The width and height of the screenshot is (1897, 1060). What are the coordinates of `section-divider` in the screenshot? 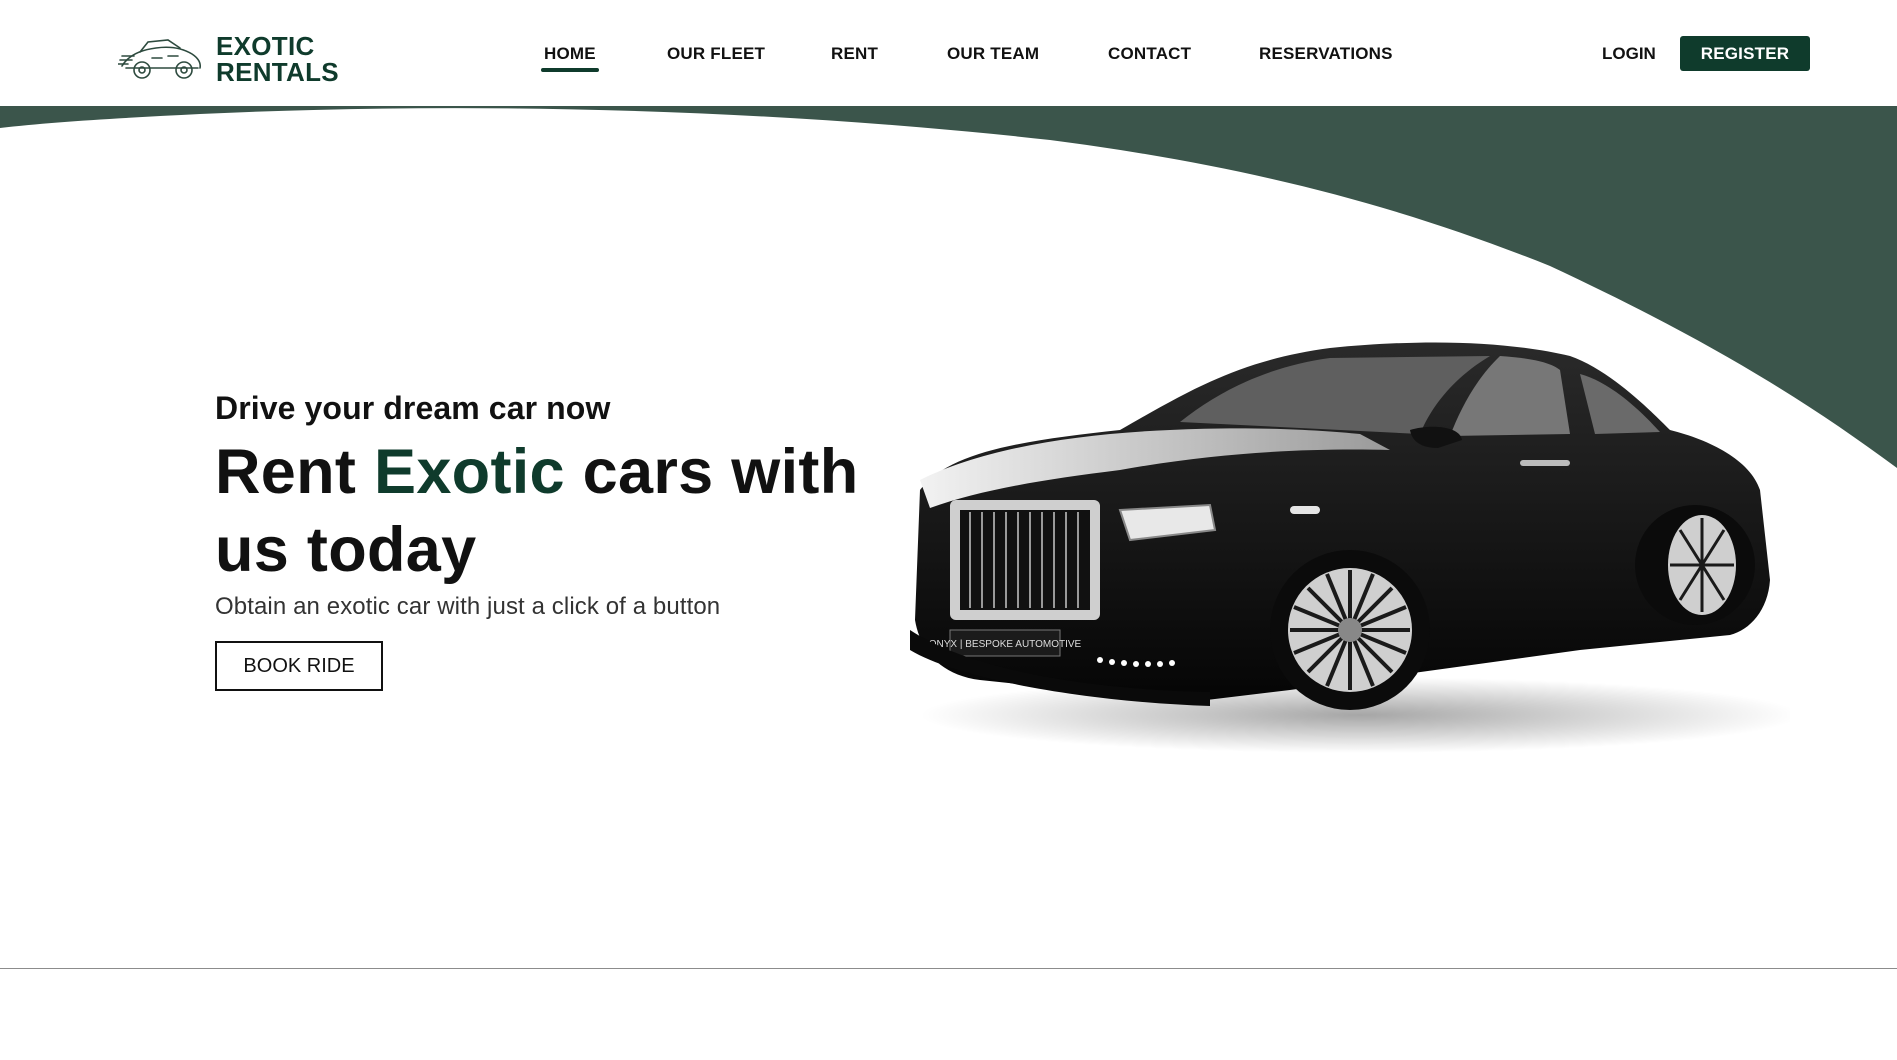 It's located at (948, 968).